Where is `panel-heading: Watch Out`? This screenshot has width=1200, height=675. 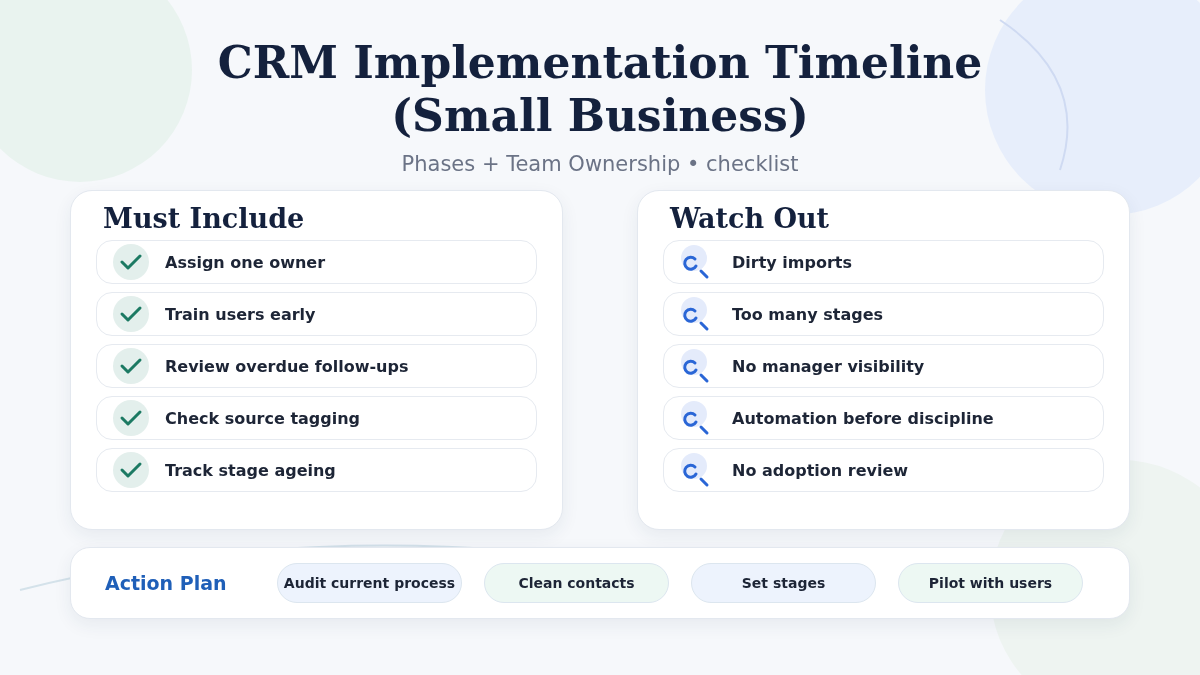
panel-heading: Watch Out is located at coordinates (750, 218).